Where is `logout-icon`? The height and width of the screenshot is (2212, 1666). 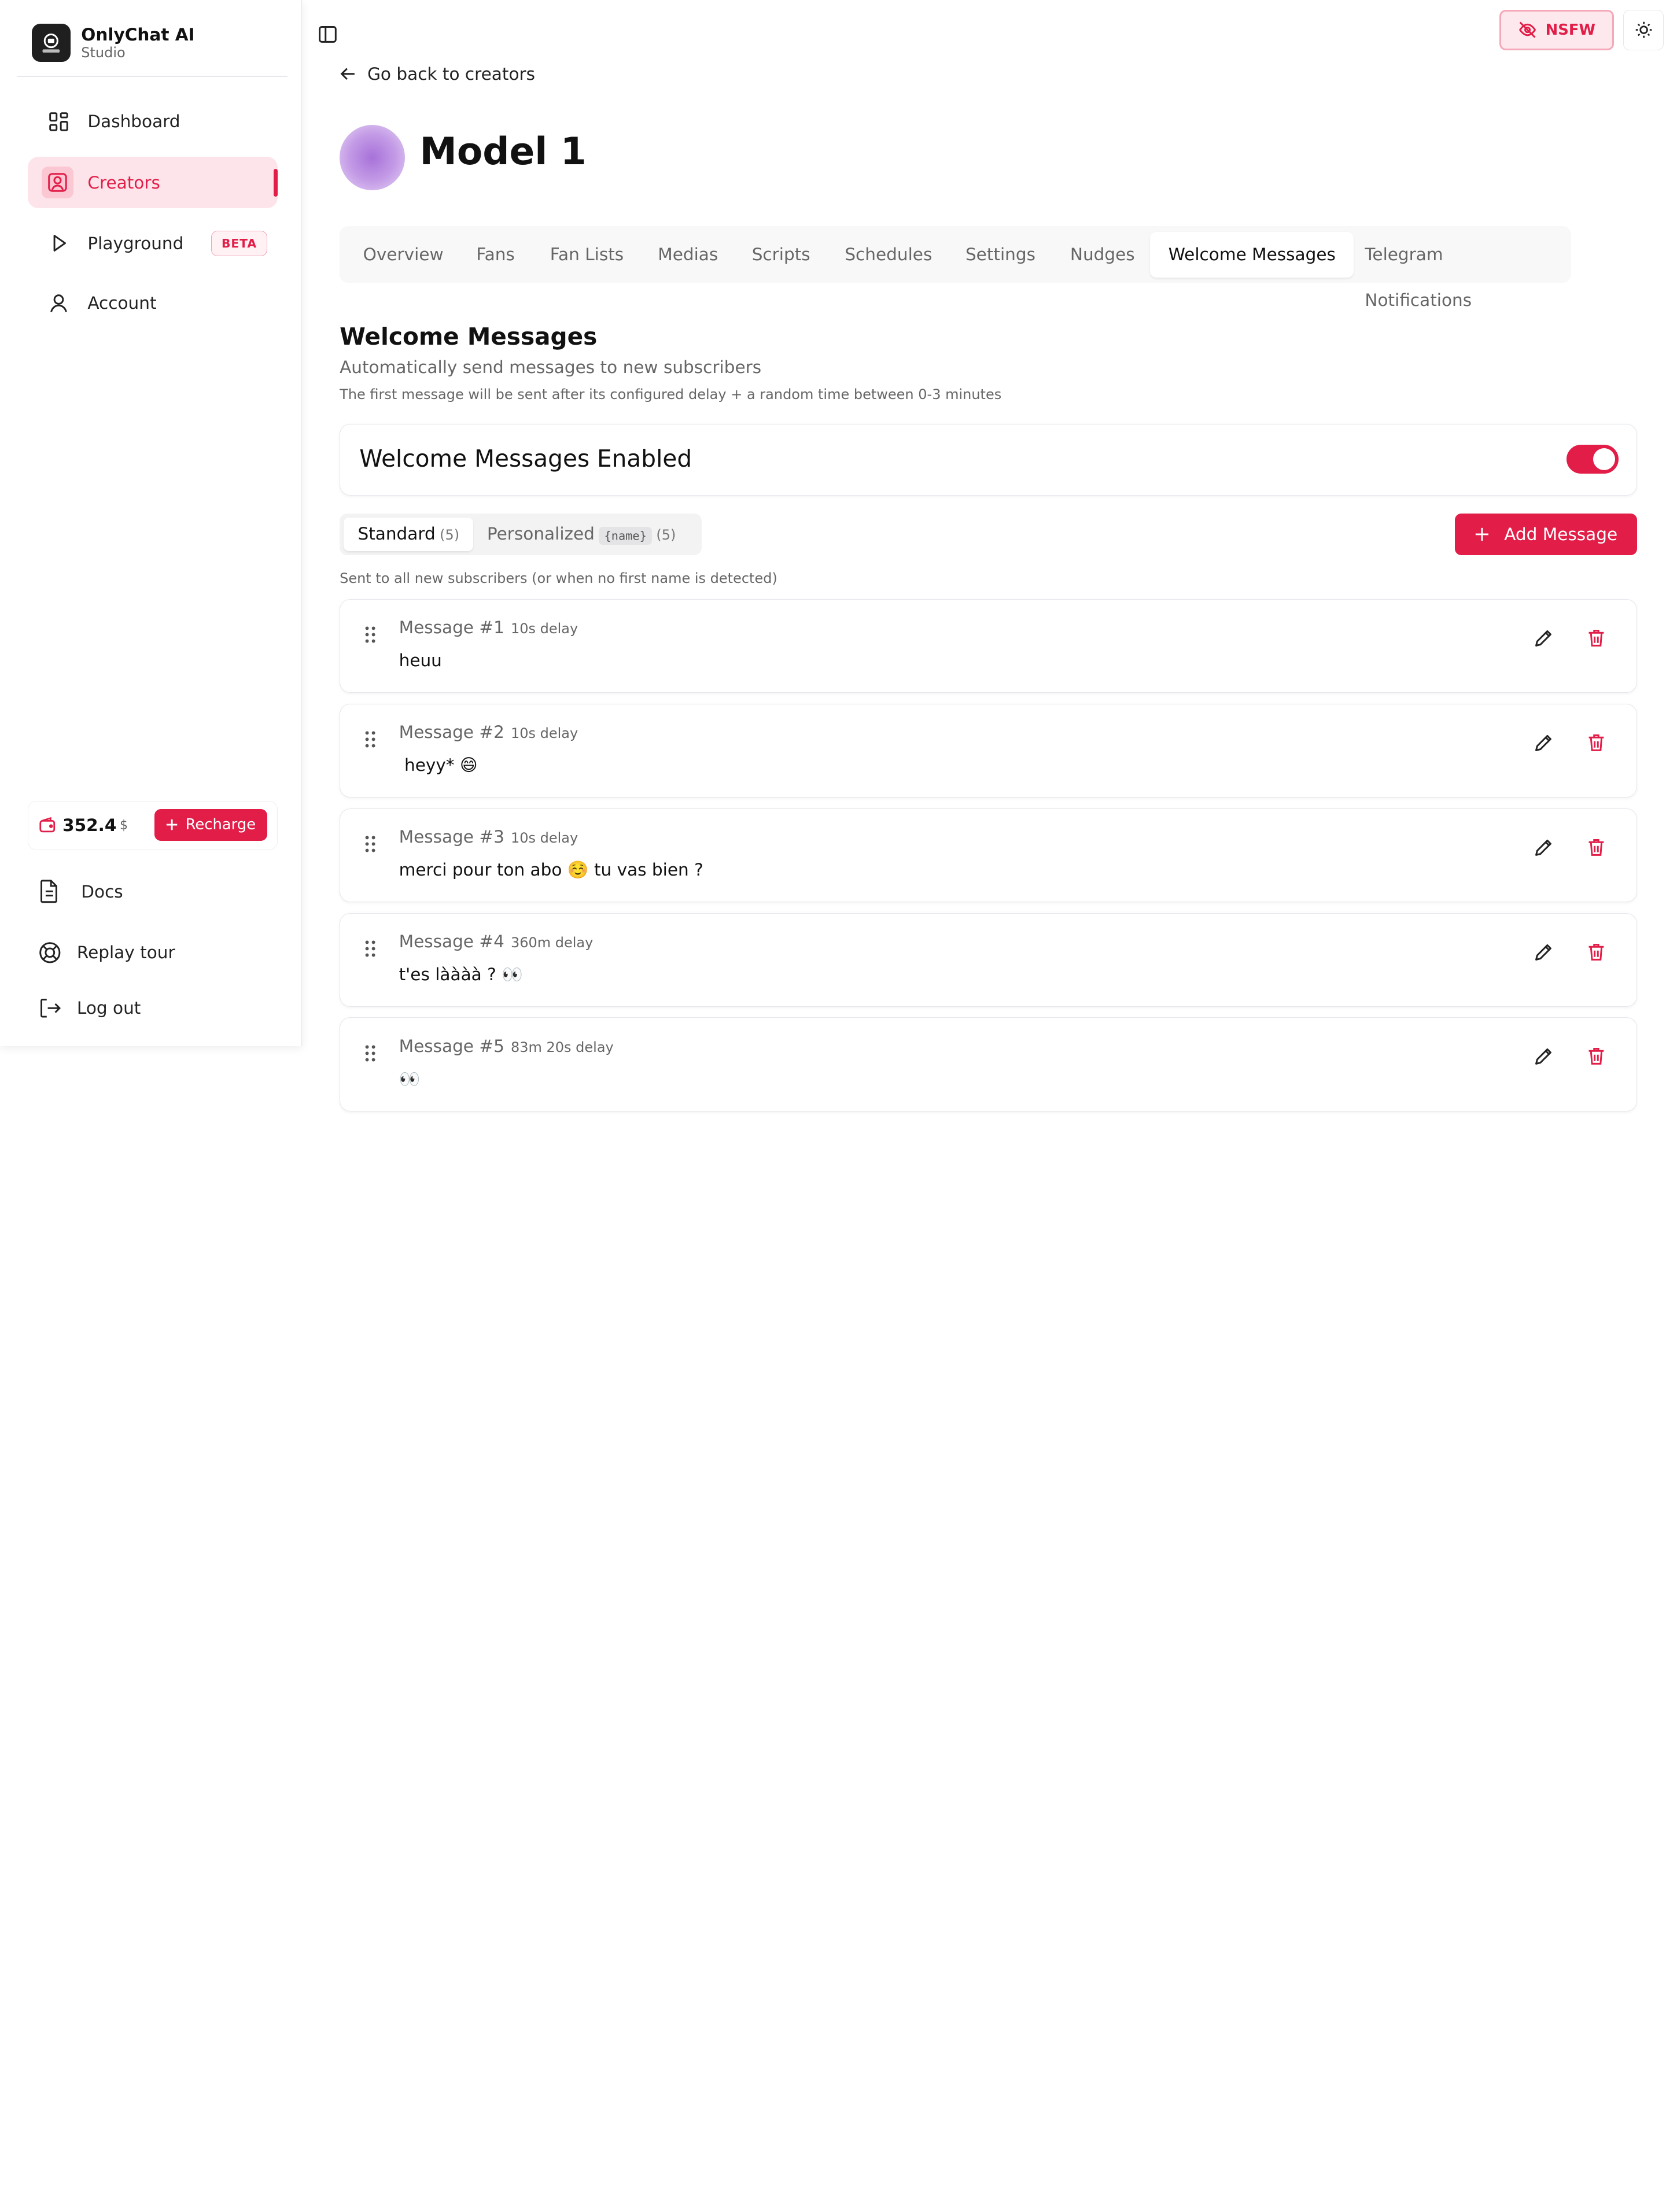 logout-icon is located at coordinates (50, 1008).